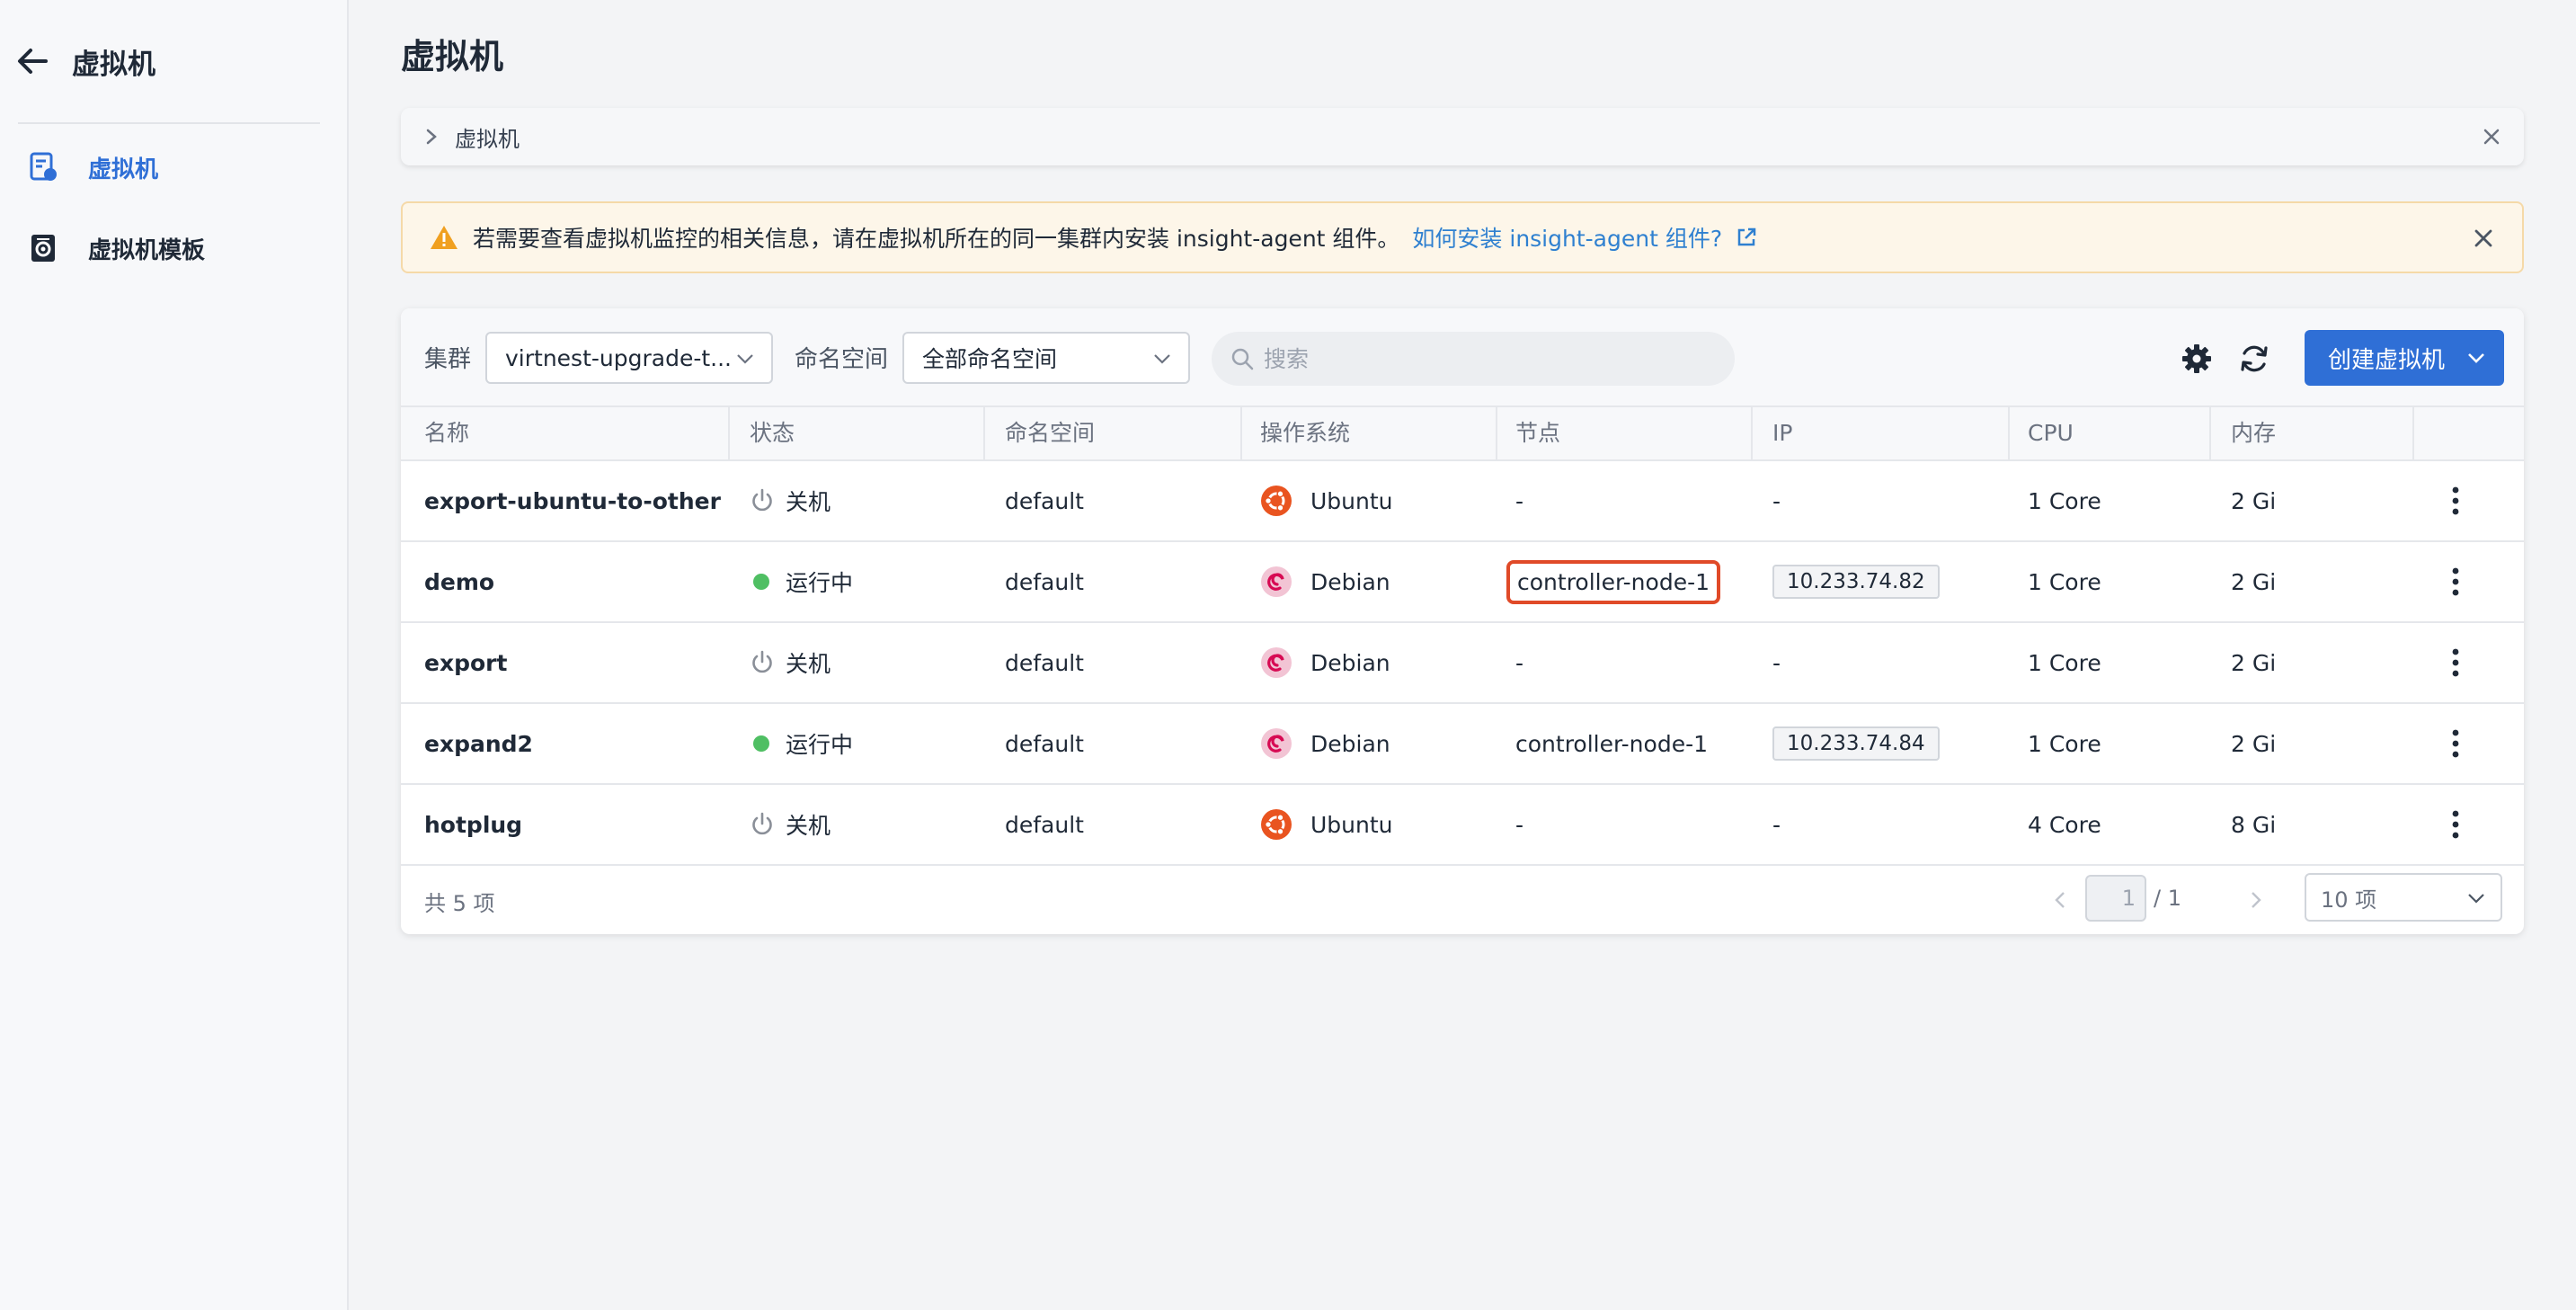  What do you see at coordinates (147, 250) in the screenshot?
I see `sidebar-item-label: 虚拟机模板` at bounding box center [147, 250].